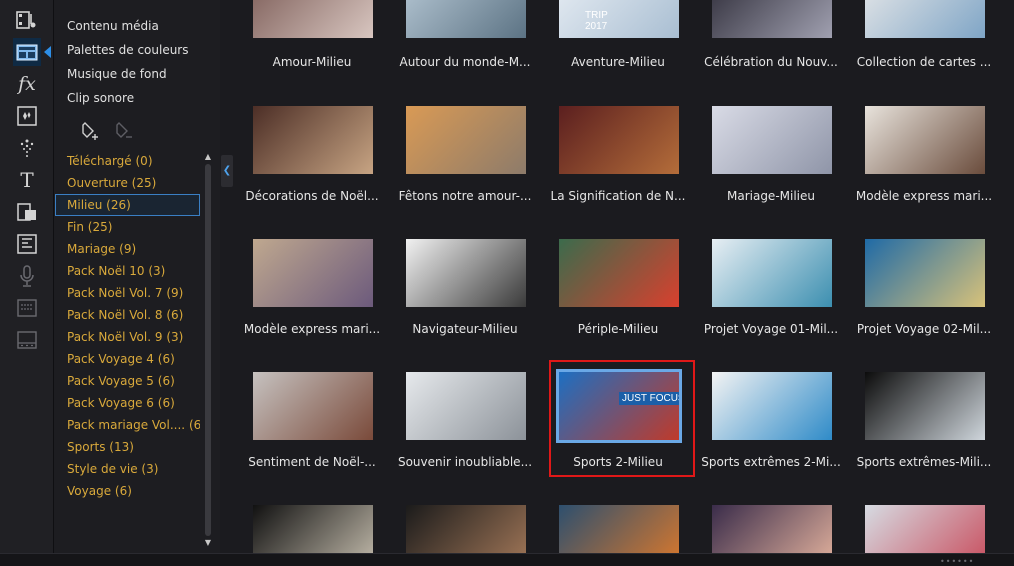 The width and height of the screenshot is (1014, 566). What do you see at coordinates (128, 98) in the screenshot?
I see `menu-item-sound-clip: Clip sonore` at bounding box center [128, 98].